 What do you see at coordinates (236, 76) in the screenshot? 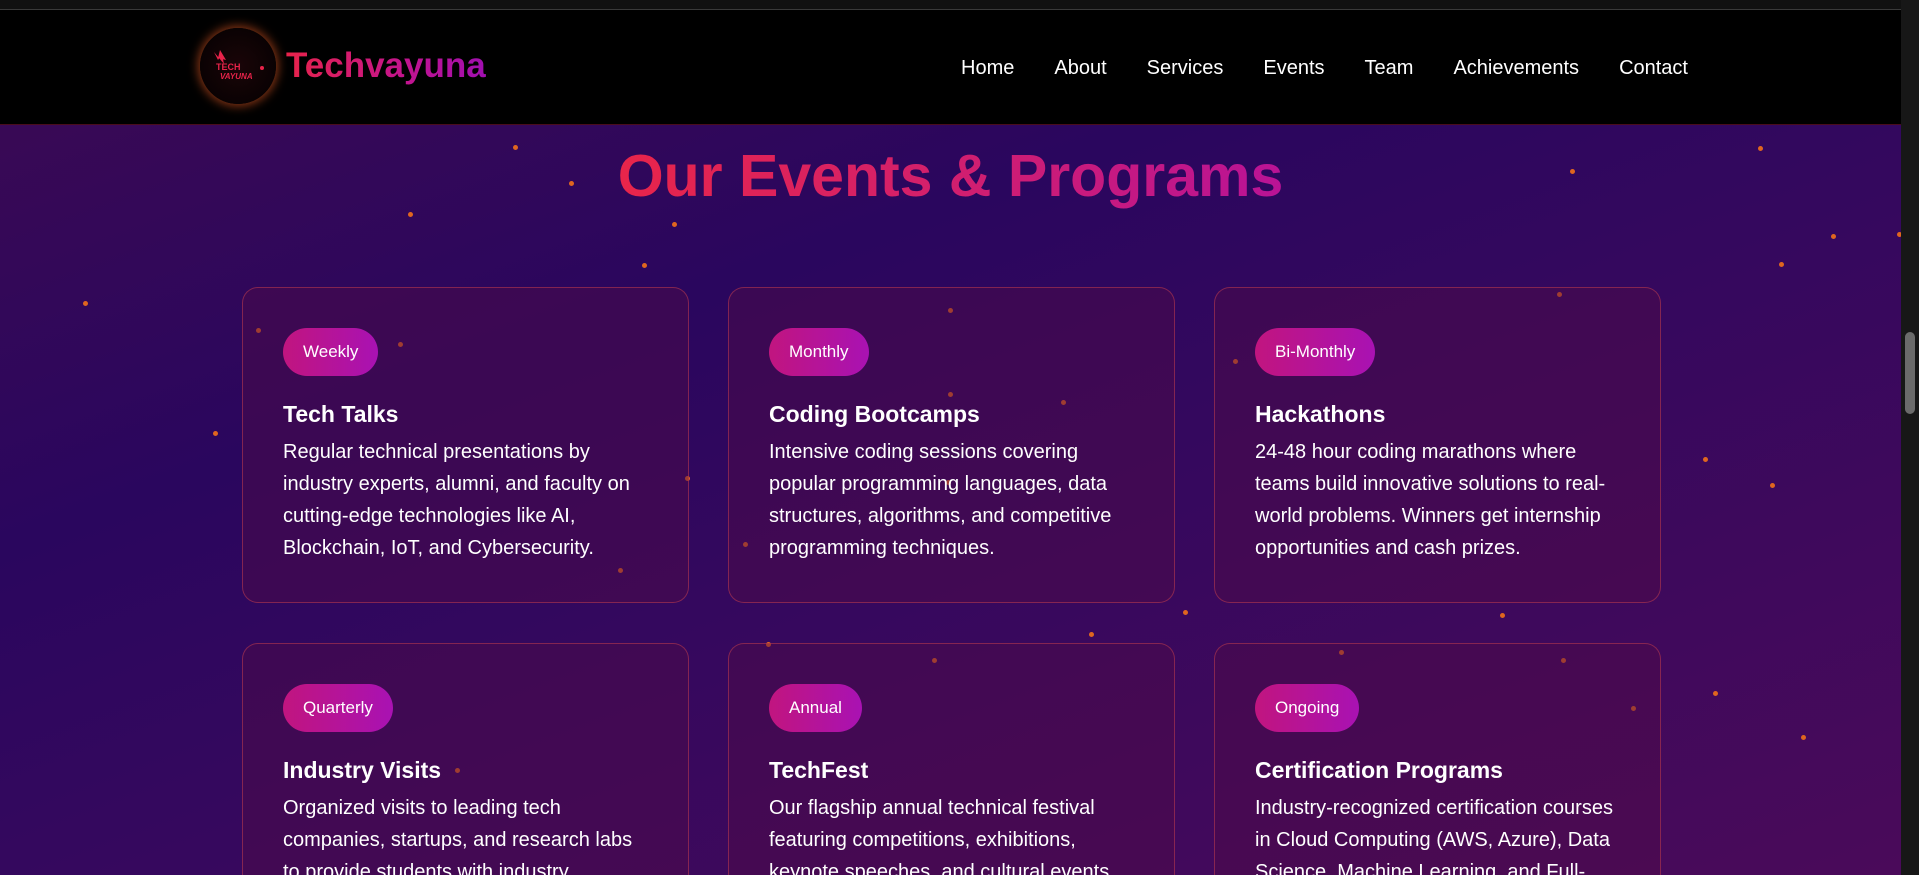
I see `logo-text-bottom: VAYUNA` at bounding box center [236, 76].